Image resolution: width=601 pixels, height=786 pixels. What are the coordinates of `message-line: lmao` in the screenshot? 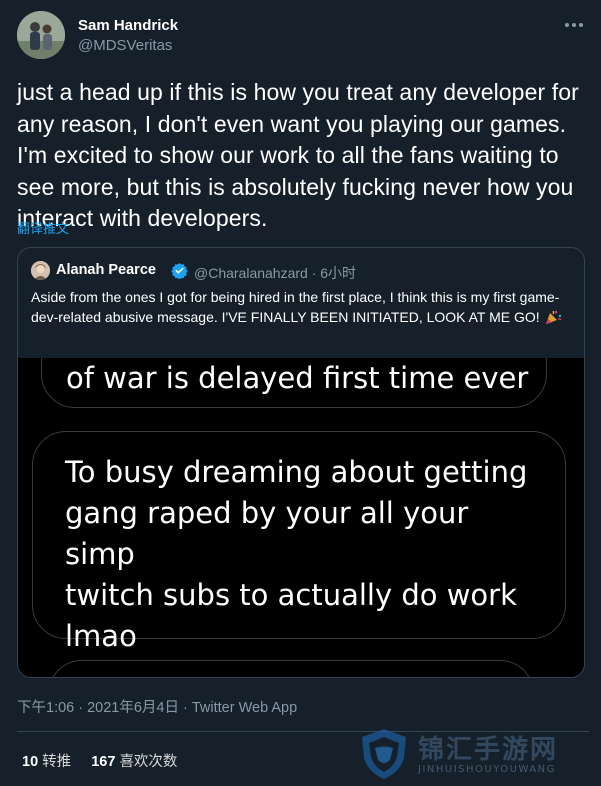 It's located at (101, 636).